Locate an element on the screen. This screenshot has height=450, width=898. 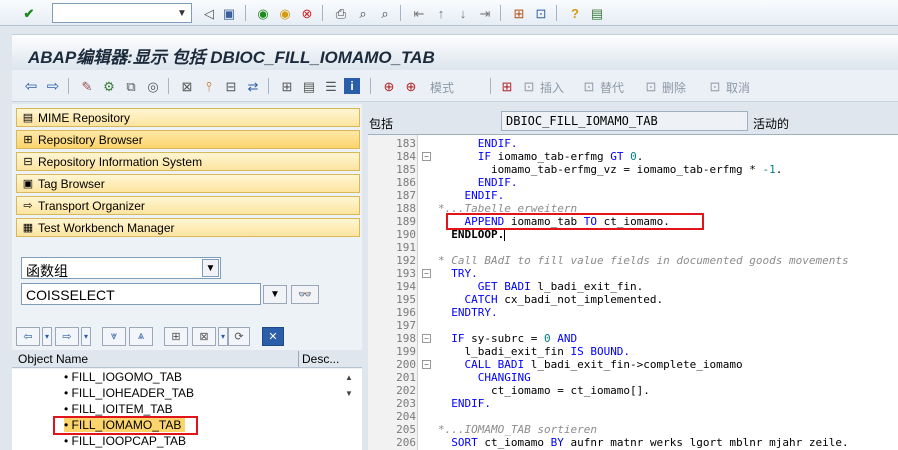
code-token: GT is located at coordinates (620, 156).